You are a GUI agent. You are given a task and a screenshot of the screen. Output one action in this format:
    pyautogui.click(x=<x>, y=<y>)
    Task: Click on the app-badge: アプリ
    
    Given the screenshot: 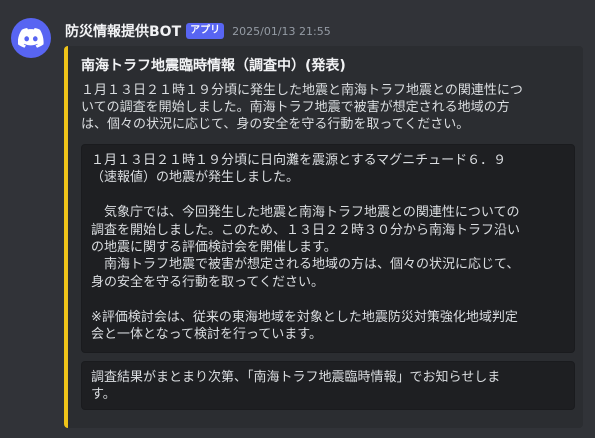 What is the action you would take?
    pyautogui.click(x=205, y=31)
    